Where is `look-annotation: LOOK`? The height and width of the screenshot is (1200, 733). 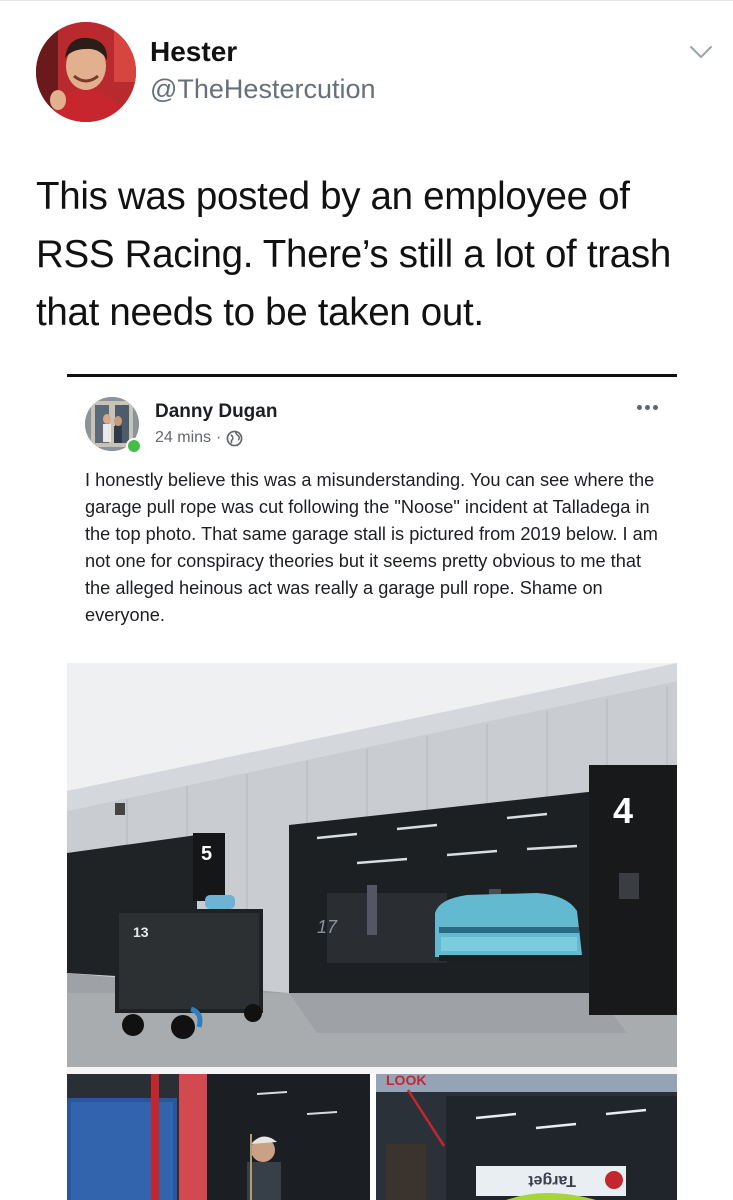 look-annotation: LOOK is located at coordinates (406, 1081).